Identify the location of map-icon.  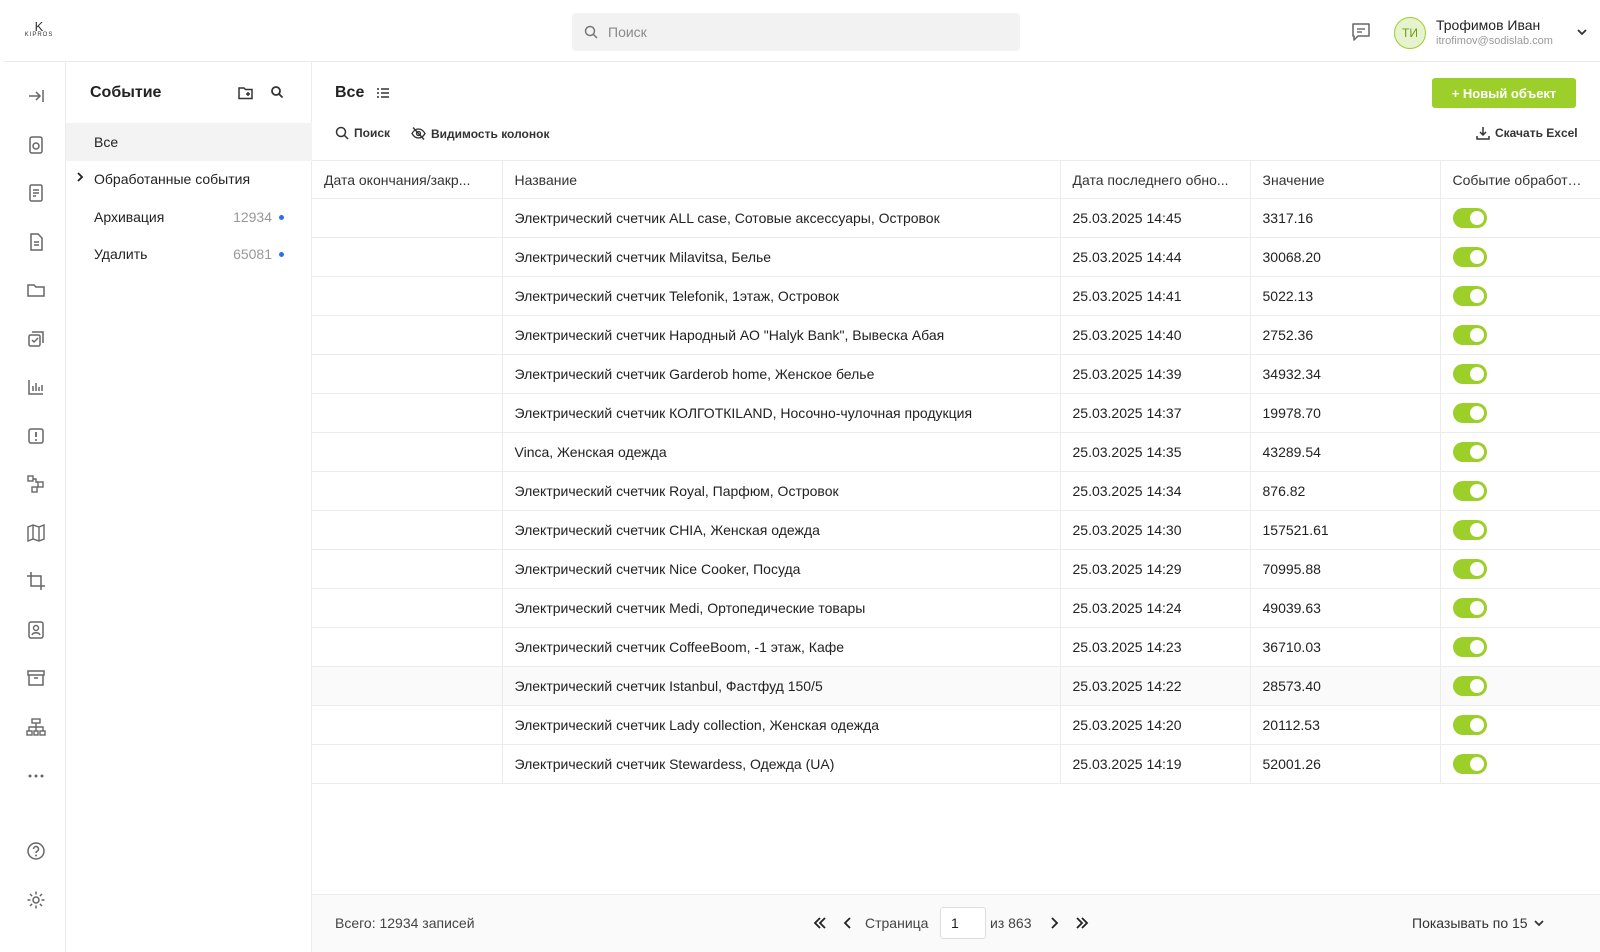
(36, 533).